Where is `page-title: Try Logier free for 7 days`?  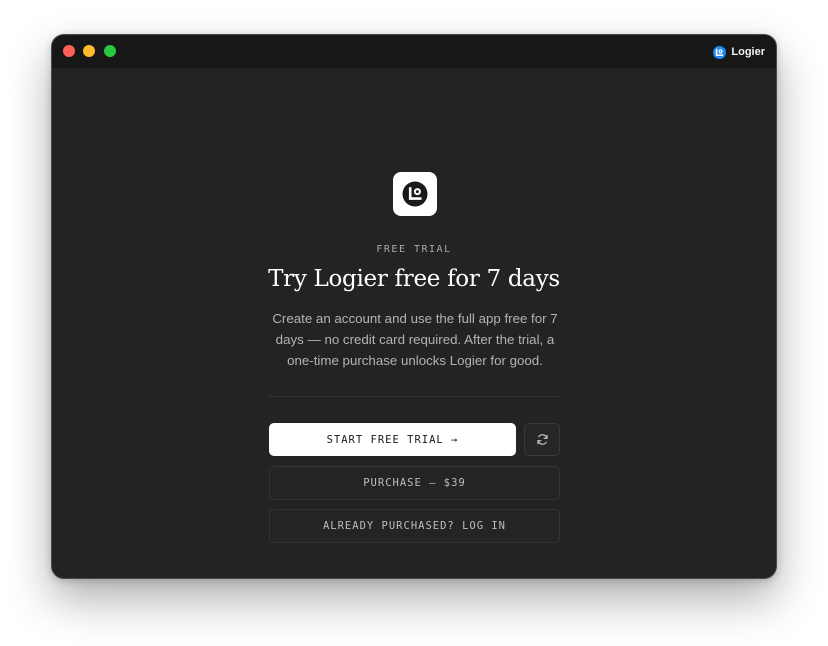
page-title: Try Logier free for 7 days is located at coordinates (414, 279).